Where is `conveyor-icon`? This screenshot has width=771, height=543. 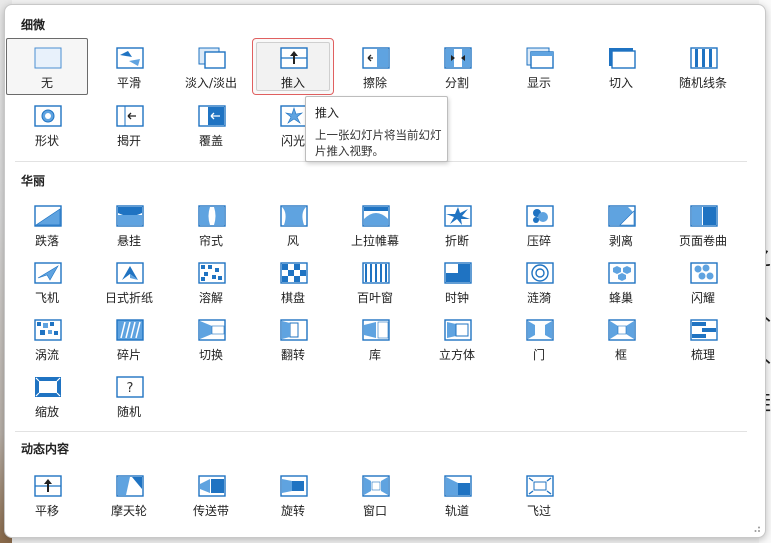 conveyor-icon is located at coordinates (212, 486).